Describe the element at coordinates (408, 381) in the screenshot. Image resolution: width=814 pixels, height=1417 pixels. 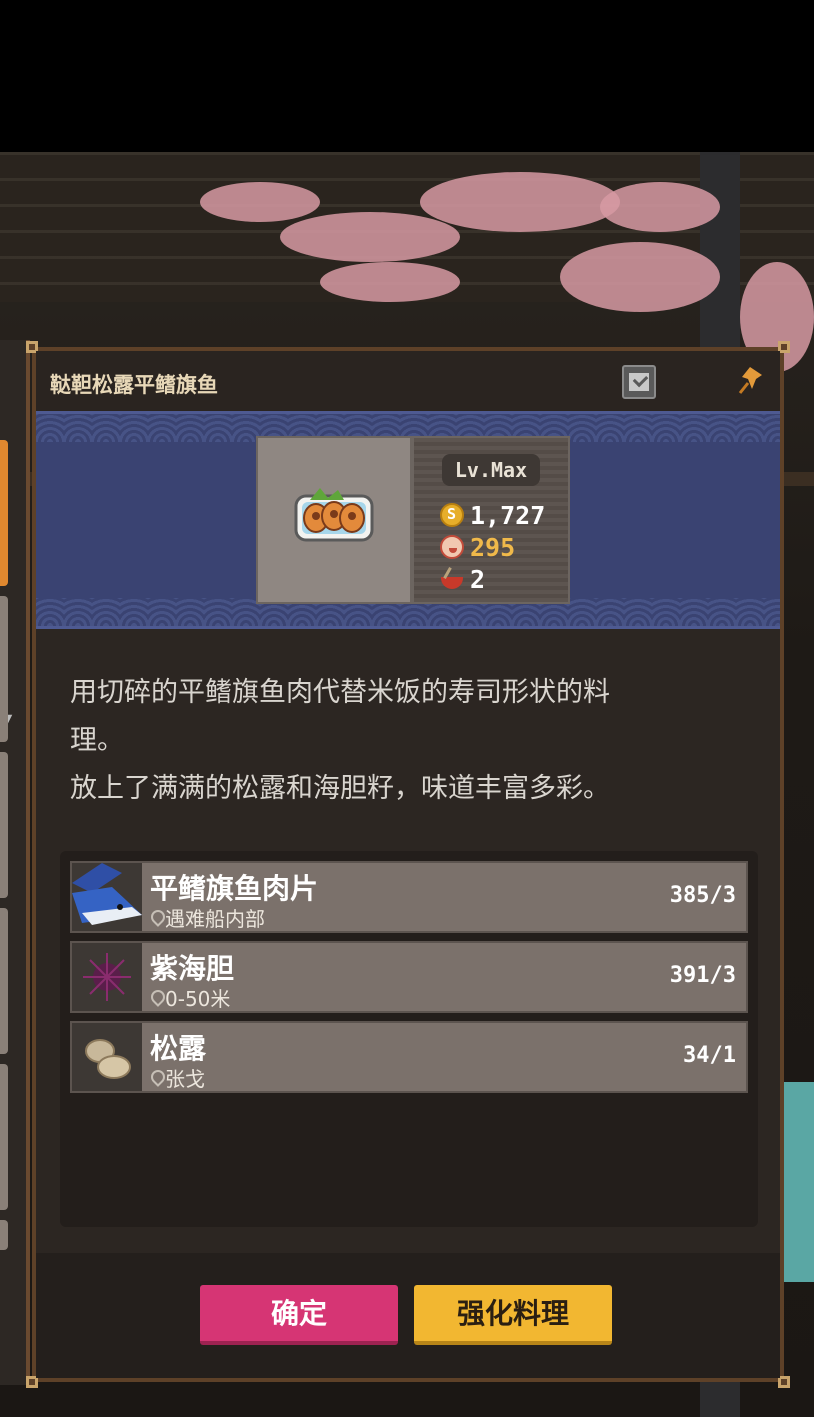
I see `title-bar: 鞑靼松露平鳍旗鱼` at that location.